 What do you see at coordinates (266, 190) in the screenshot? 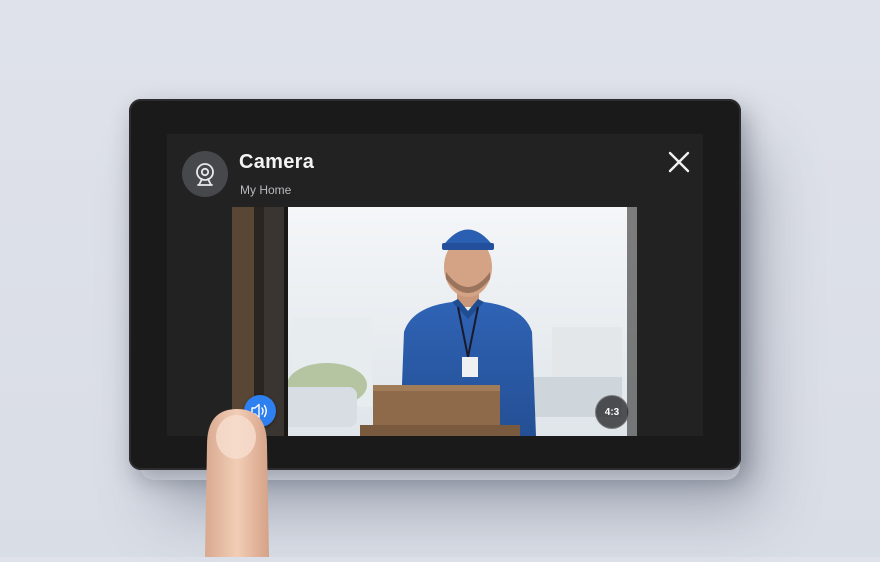
I see `dialog-subtitle: My Home` at bounding box center [266, 190].